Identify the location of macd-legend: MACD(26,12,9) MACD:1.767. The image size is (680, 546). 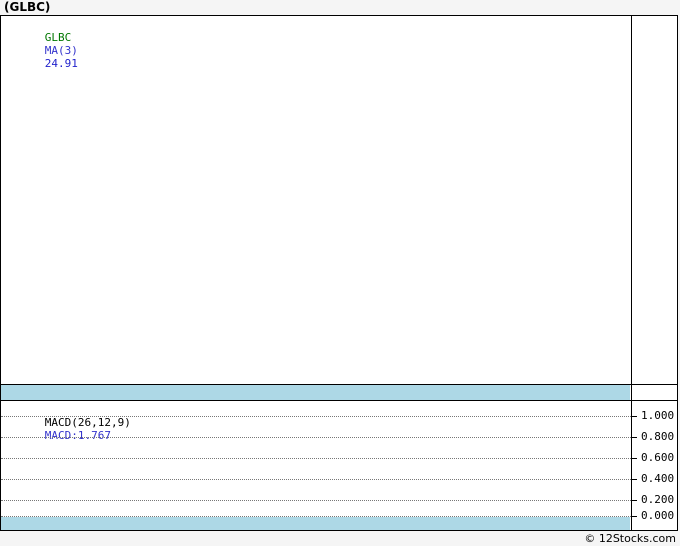
(74, 422).